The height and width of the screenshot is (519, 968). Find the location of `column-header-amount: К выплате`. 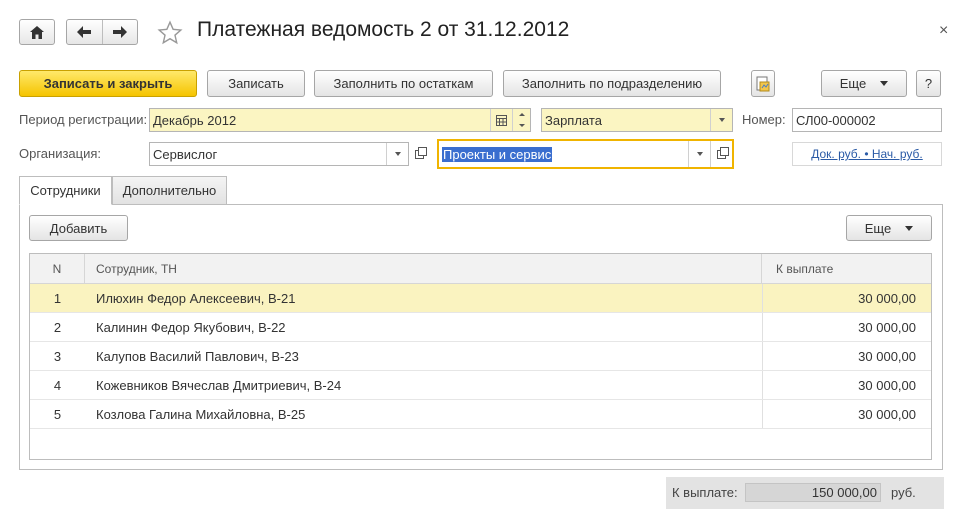

column-header-amount: К выплате is located at coordinates (846, 268).